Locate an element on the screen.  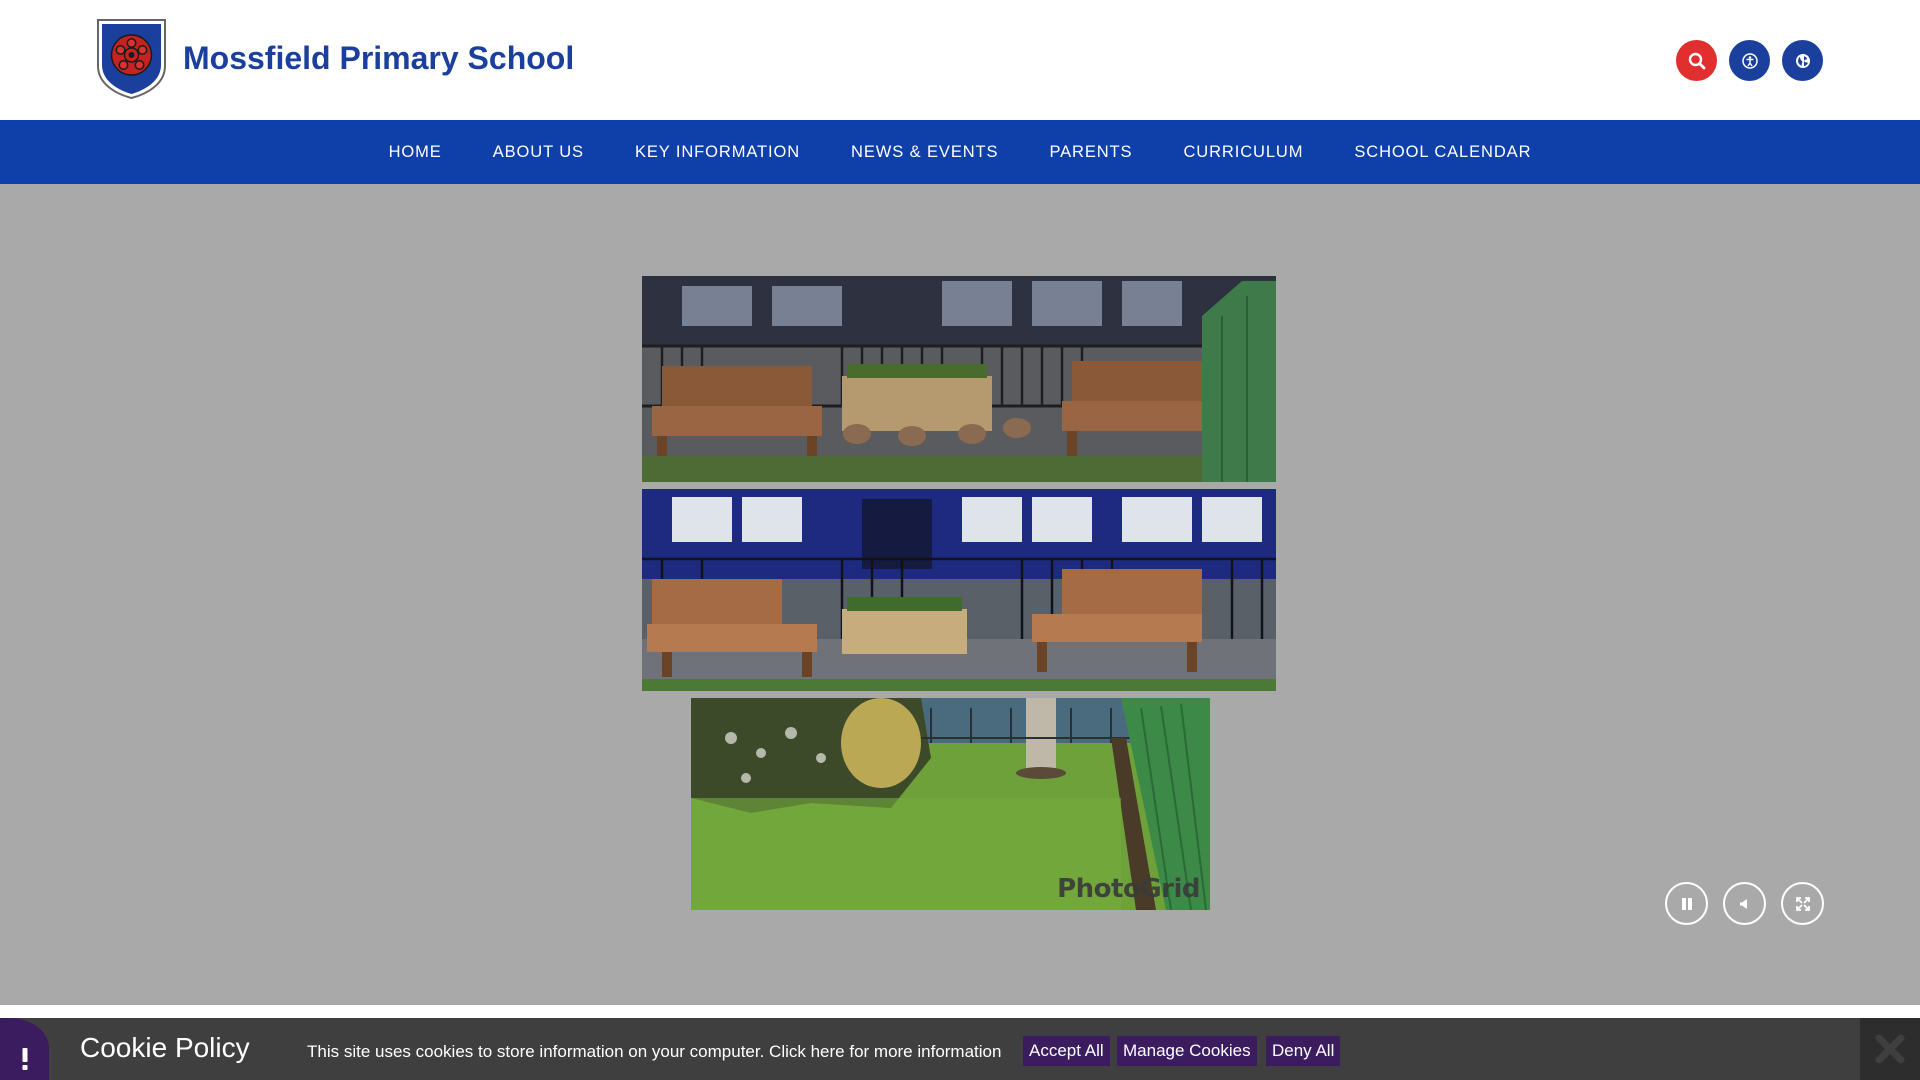
accessibility-icon is located at coordinates (1749, 60).